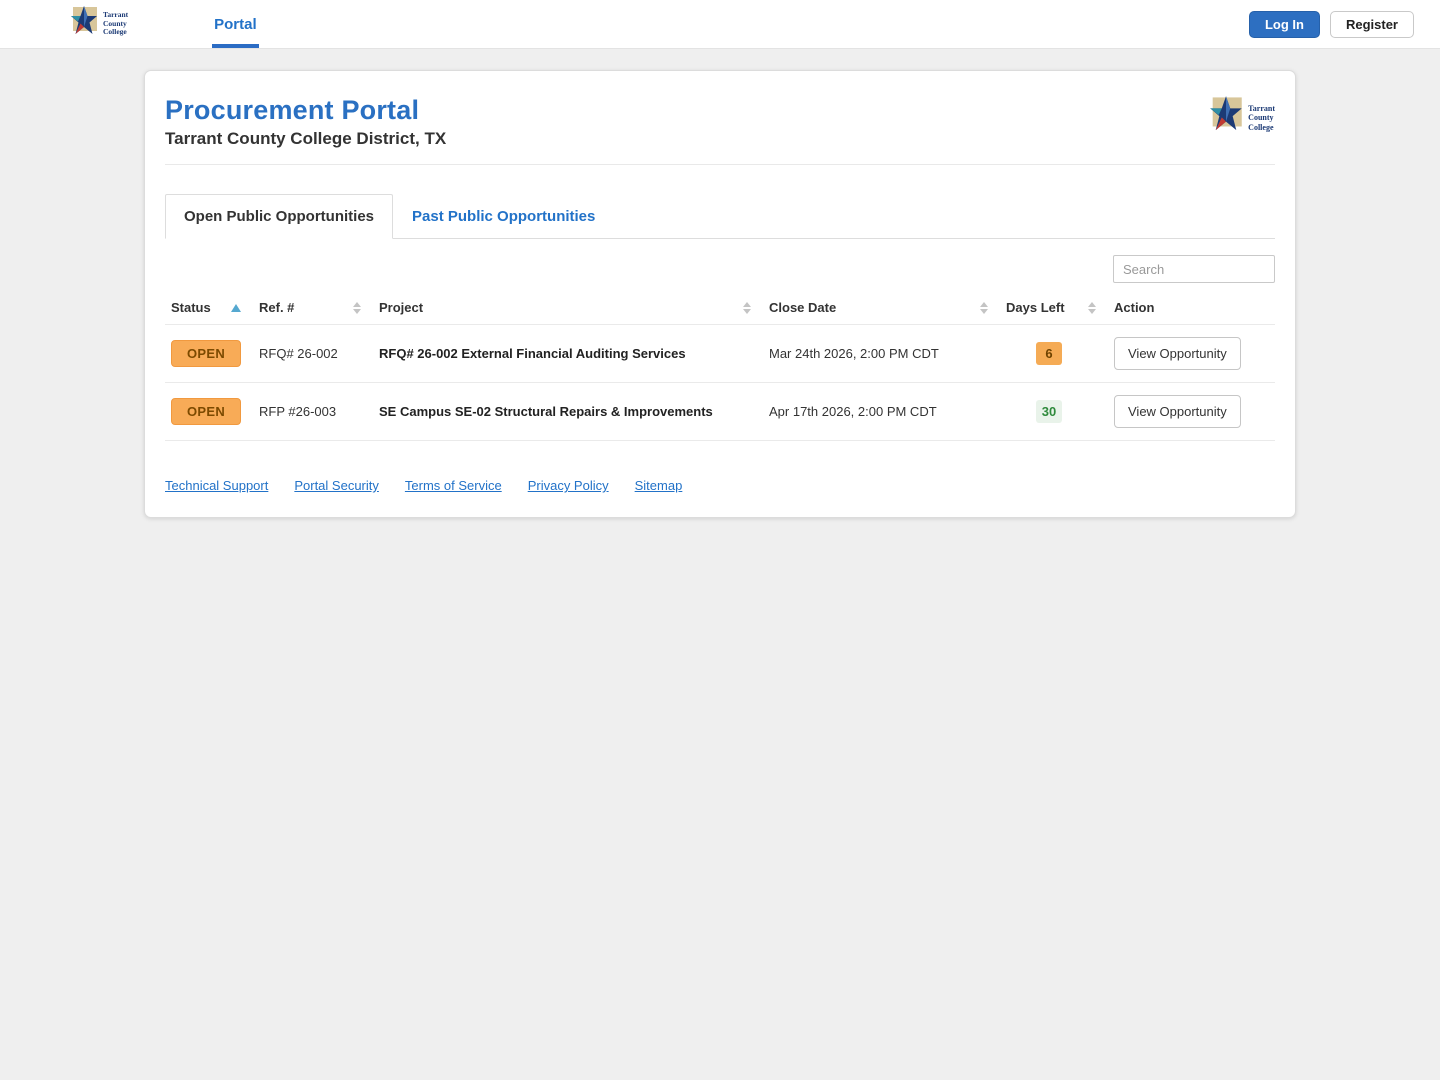 The width and height of the screenshot is (1440, 1080). What do you see at coordinates (292, 110) in the screenshot?
I see `page-title: Procurement Portal` at bounding box center [292, 110].